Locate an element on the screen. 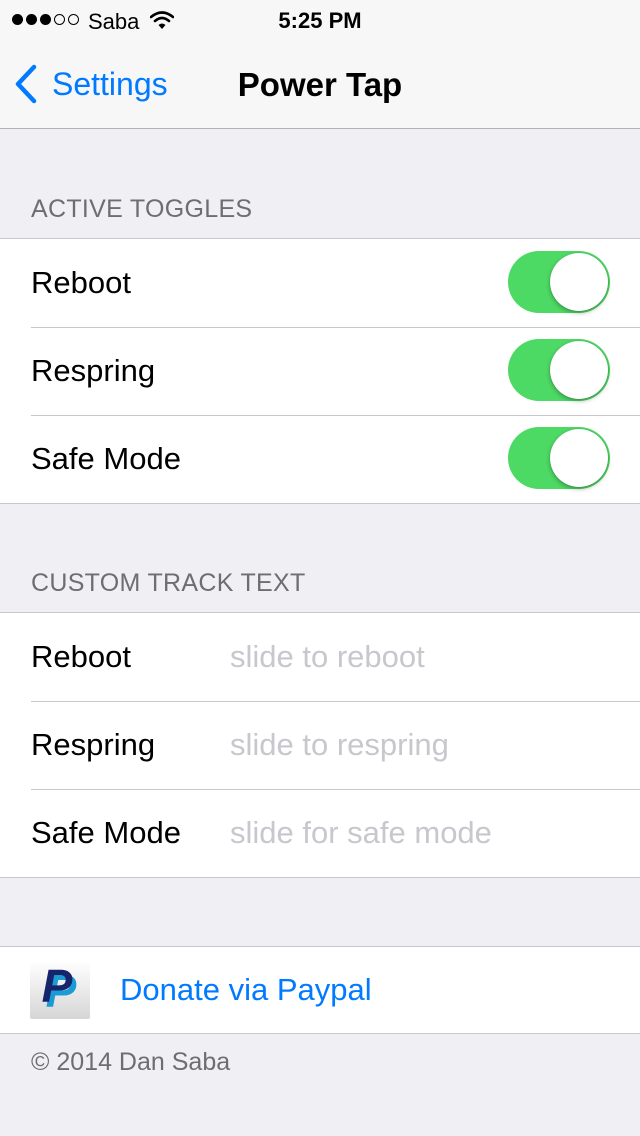 The height and width of the screenshot is (1136, 640). copyright-footer: © 2014 Dan Saba is located at coordinates (131, 1062).